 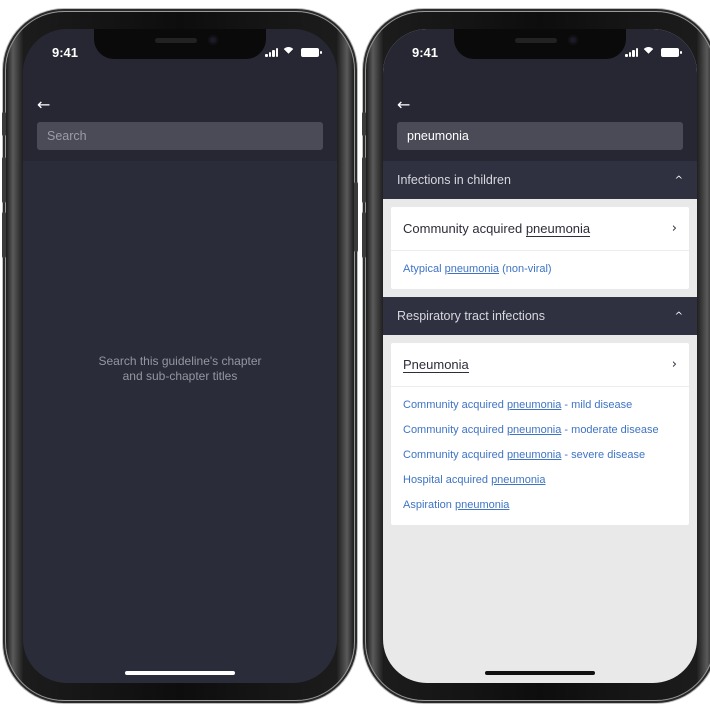 I want to click on result-sub-link: Aspiration pneumonia, so click(x=540, y=505).